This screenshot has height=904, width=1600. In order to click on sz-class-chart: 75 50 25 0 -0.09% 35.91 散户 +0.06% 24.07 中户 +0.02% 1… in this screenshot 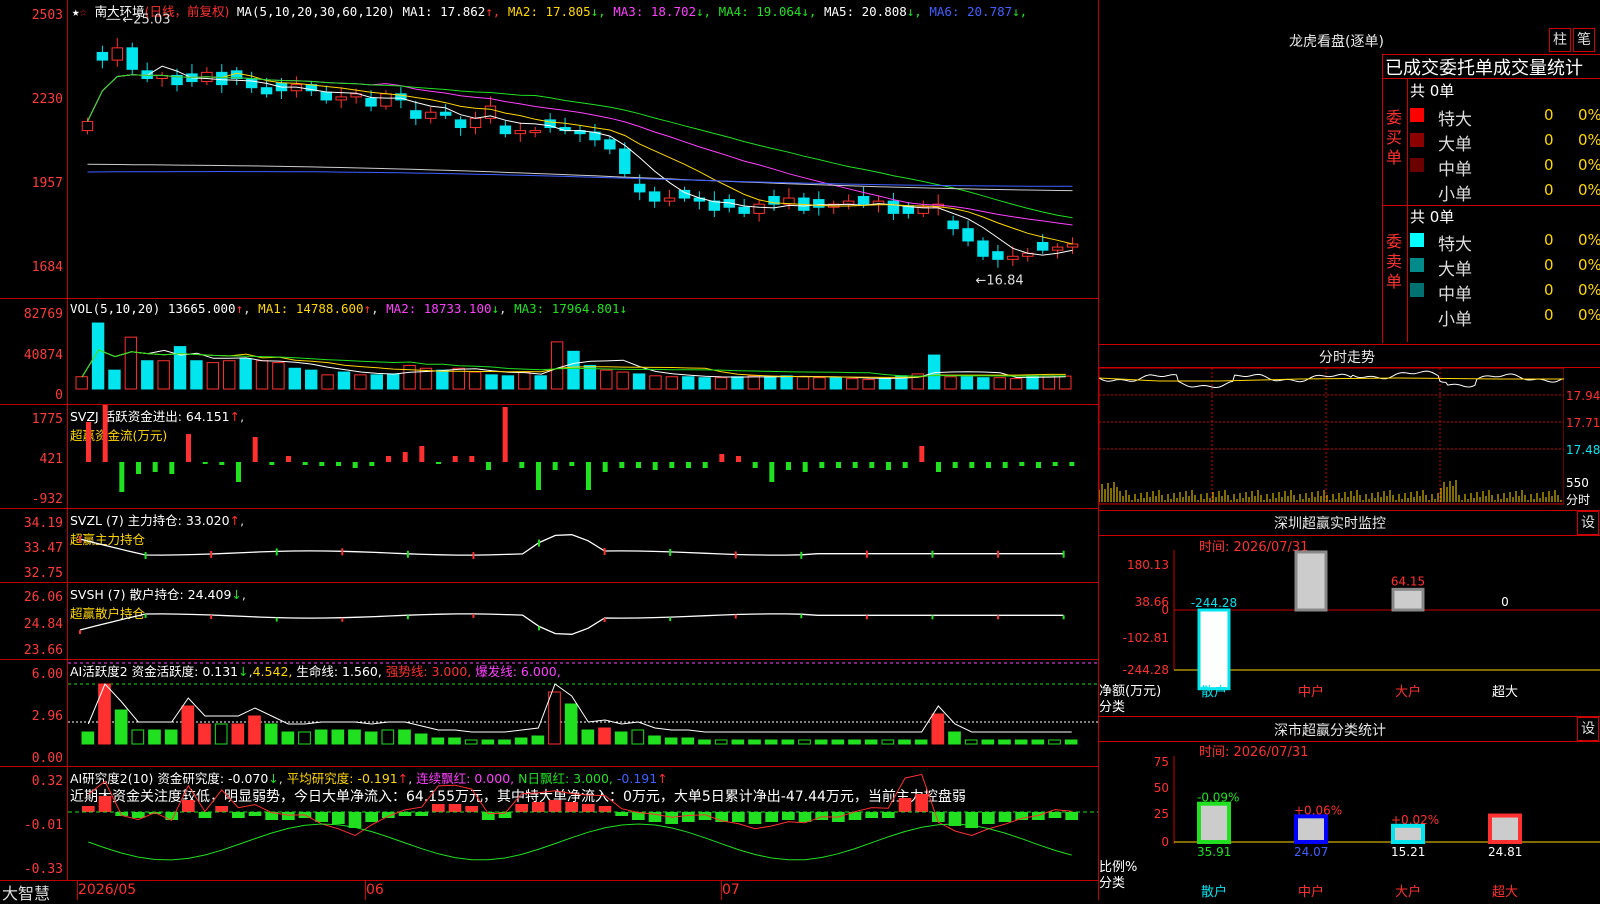, I will do `click(1349, 828)`.